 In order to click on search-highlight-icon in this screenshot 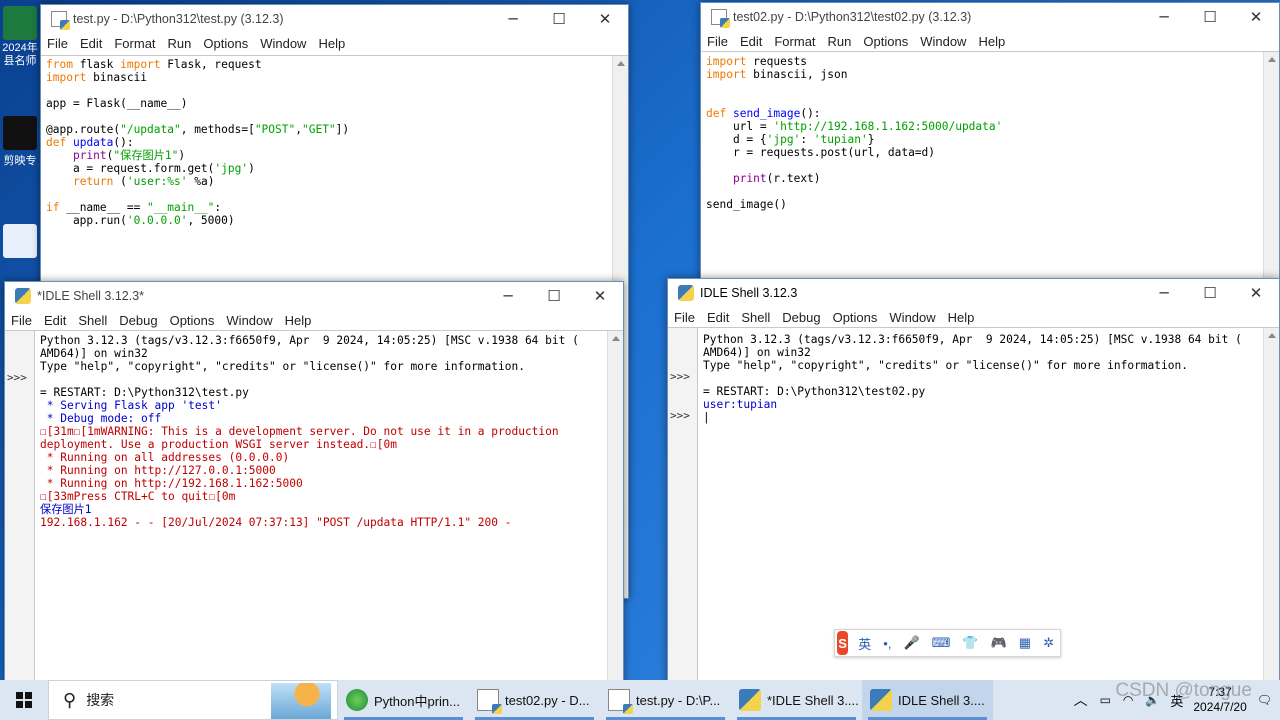, I will do `click(301, 701)`.